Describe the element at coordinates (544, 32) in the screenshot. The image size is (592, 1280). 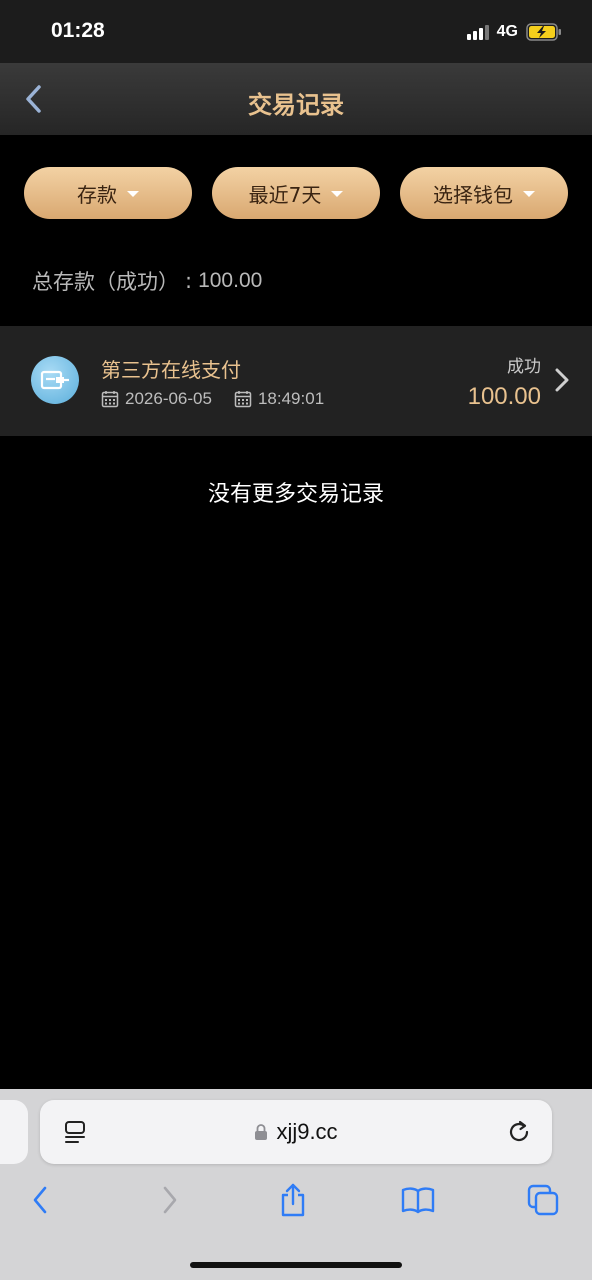
I see `battery-charging-icon` at that location.